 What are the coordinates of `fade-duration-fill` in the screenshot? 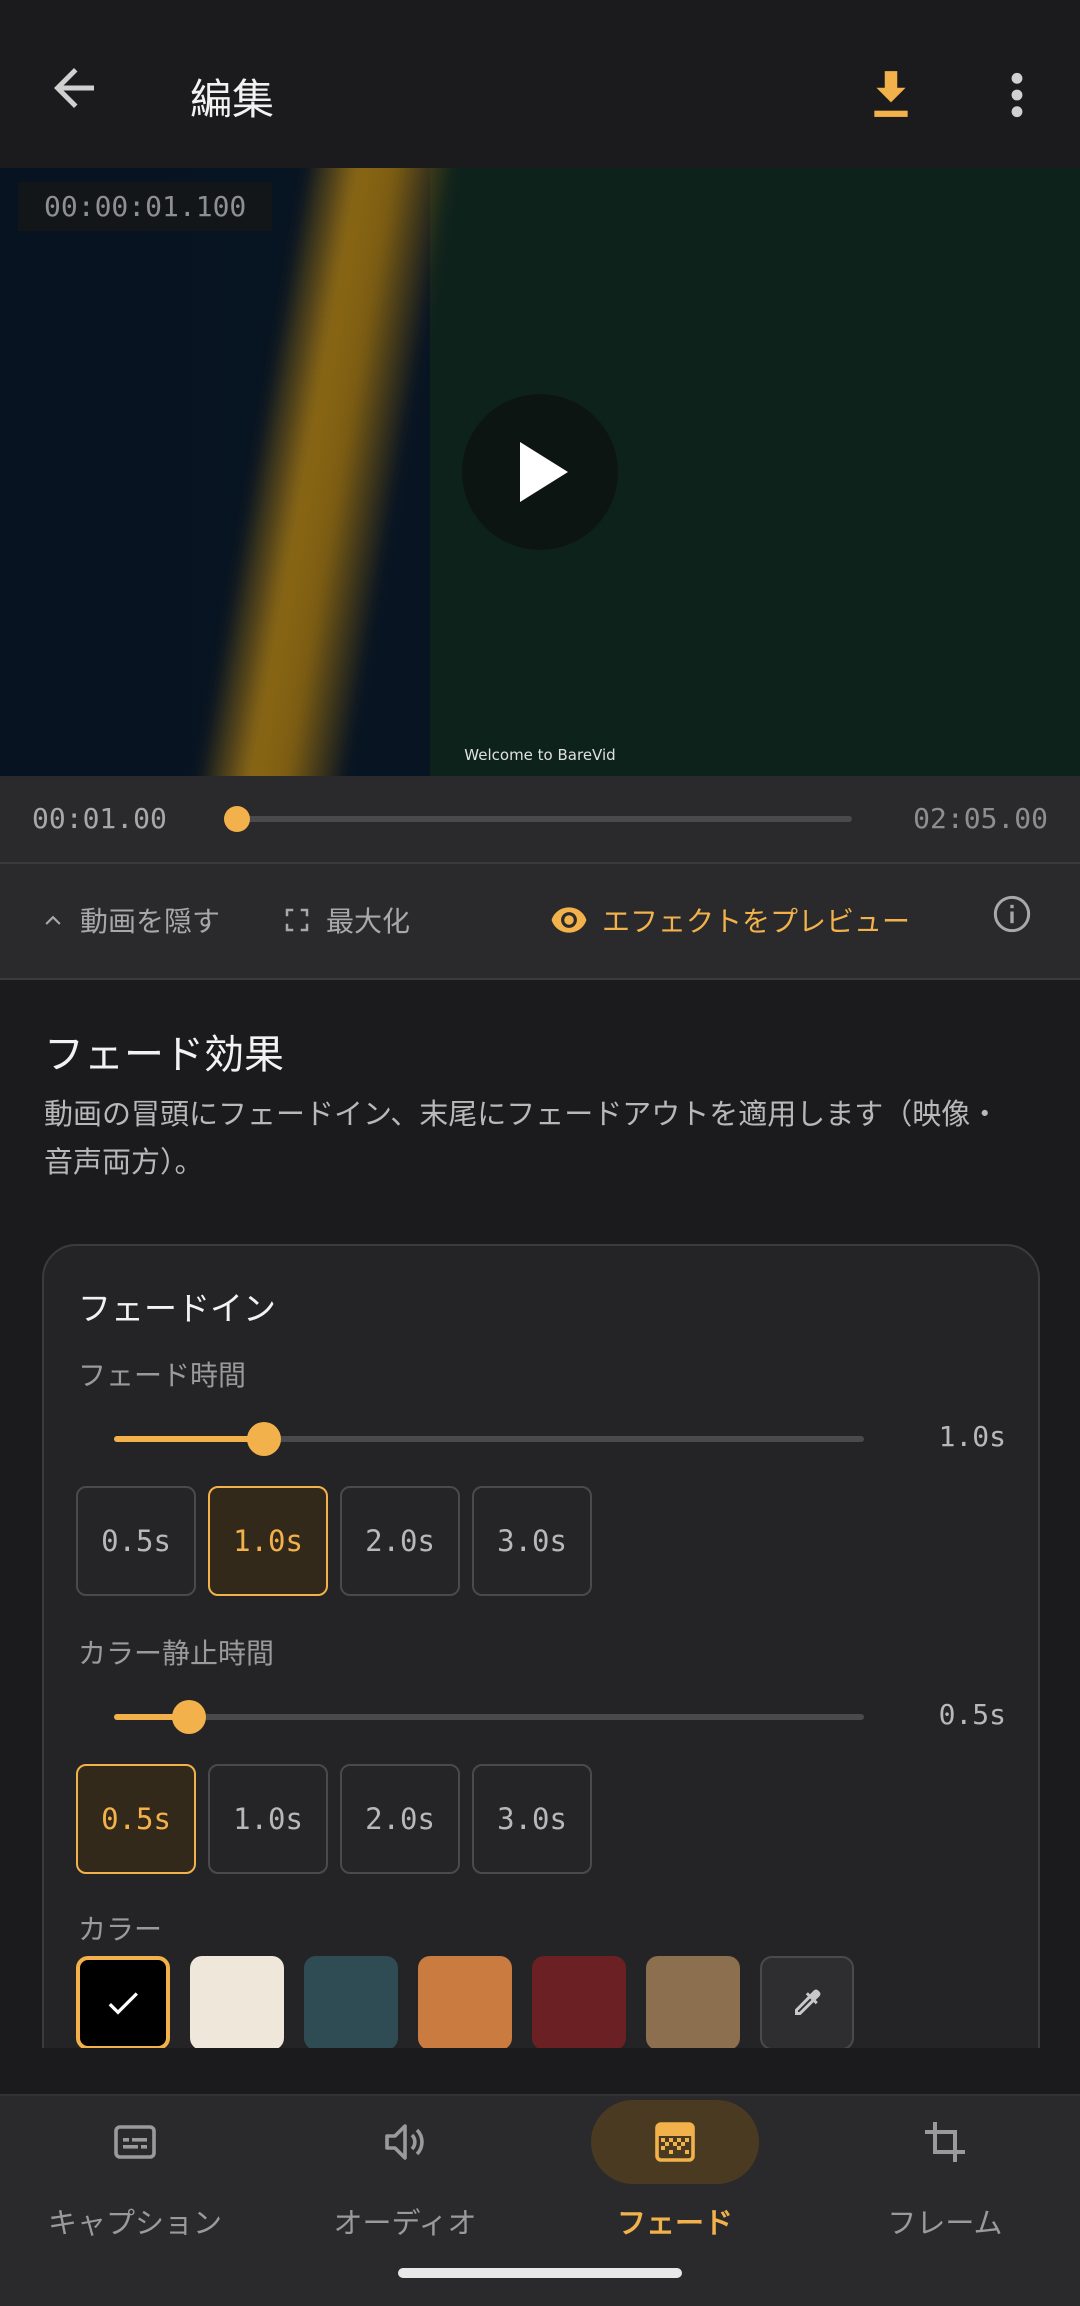 It's located at (189, 1439).